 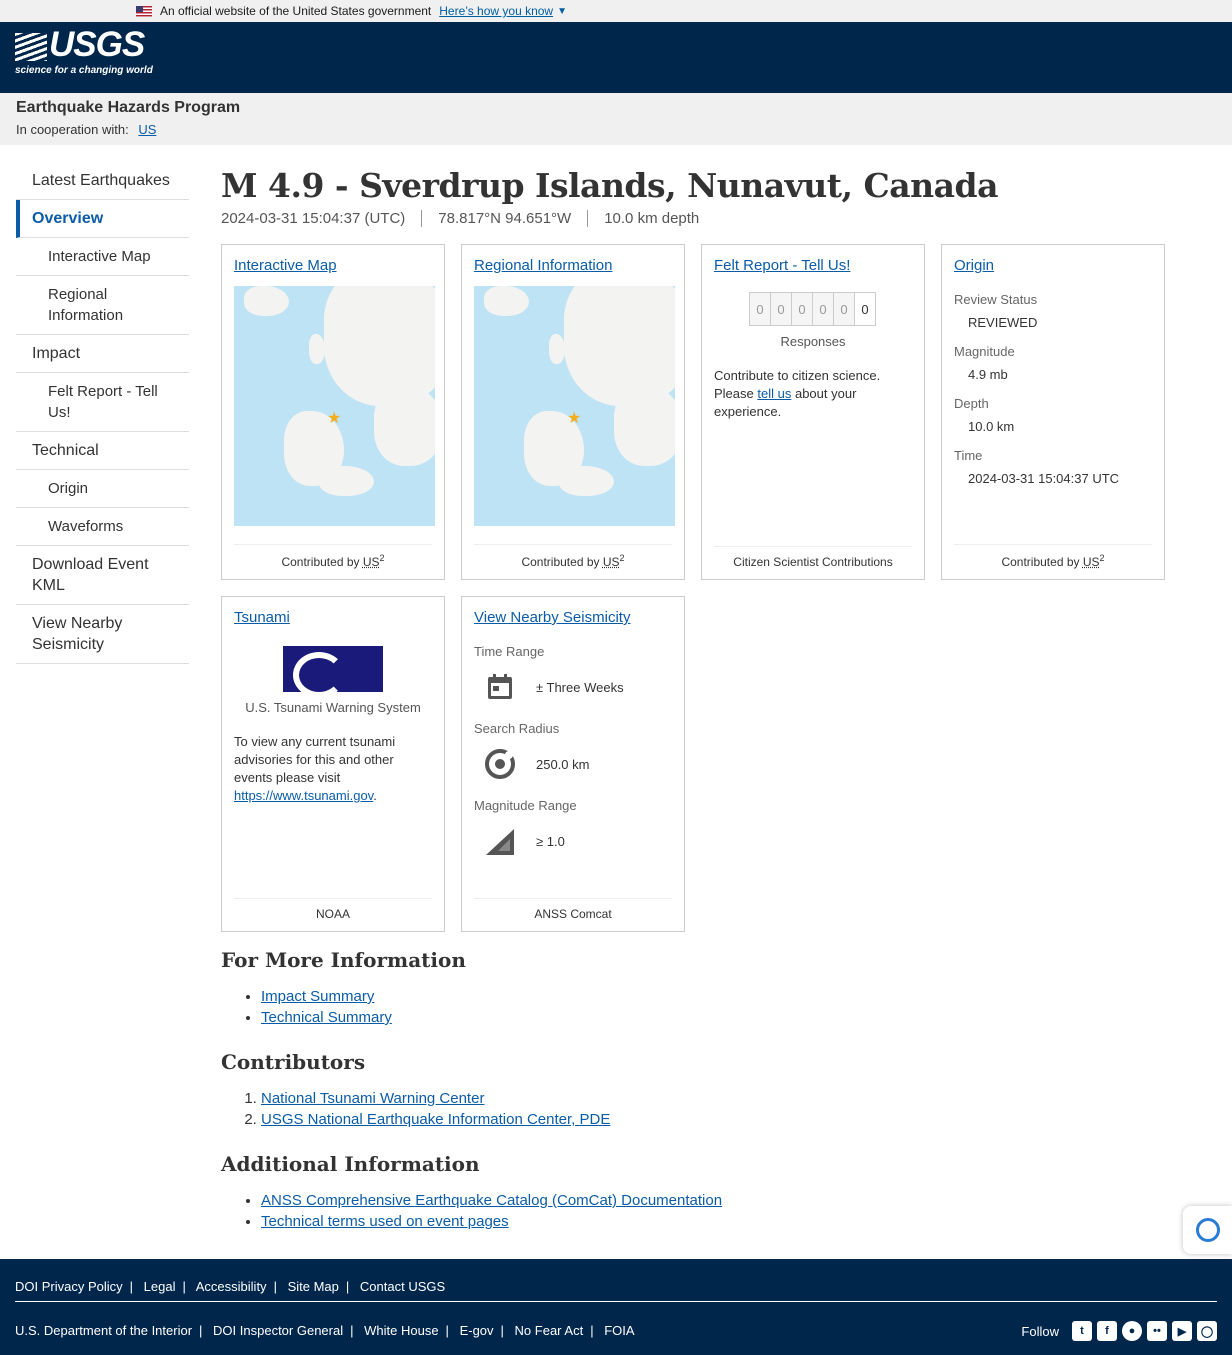 What do you see at coordinates (334, 406) in the screenshot?
I see `interactive-map-thumbnail: ★` at bounding box center [334, 406].